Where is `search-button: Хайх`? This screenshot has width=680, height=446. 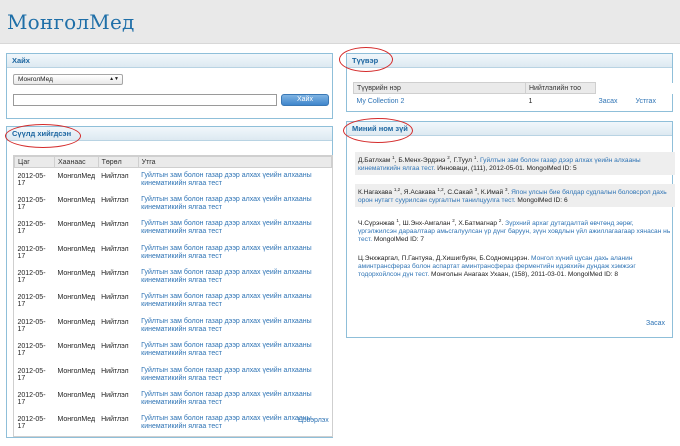
search-button: Хайх is located at coordinates (305, 100).